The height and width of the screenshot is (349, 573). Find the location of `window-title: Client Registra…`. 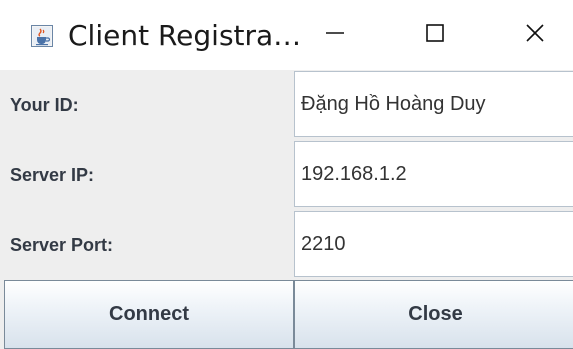

window-title: Client Registra… is located at coordinates (185, 35).